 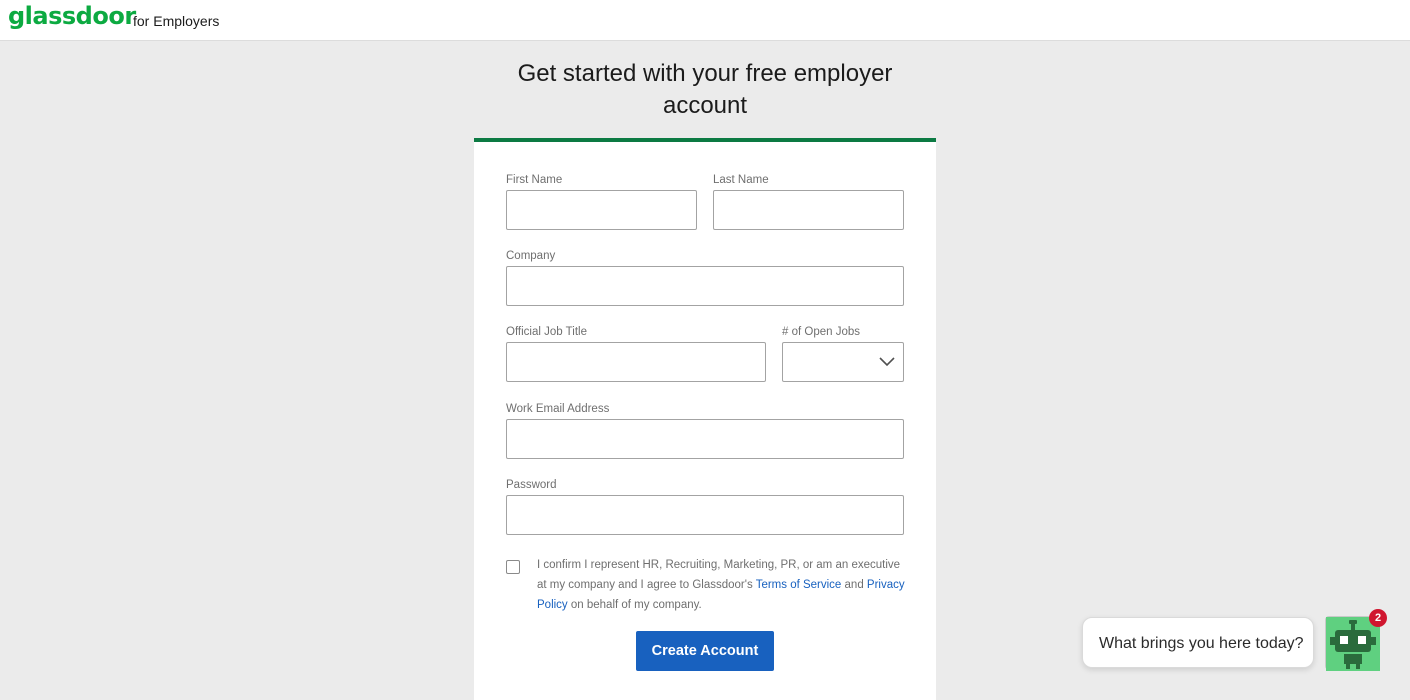 What do you see at coordinates (546, 332) in the screenshot?
I see `job-title-label: Official Job Title` at bounding box center [546, 332].